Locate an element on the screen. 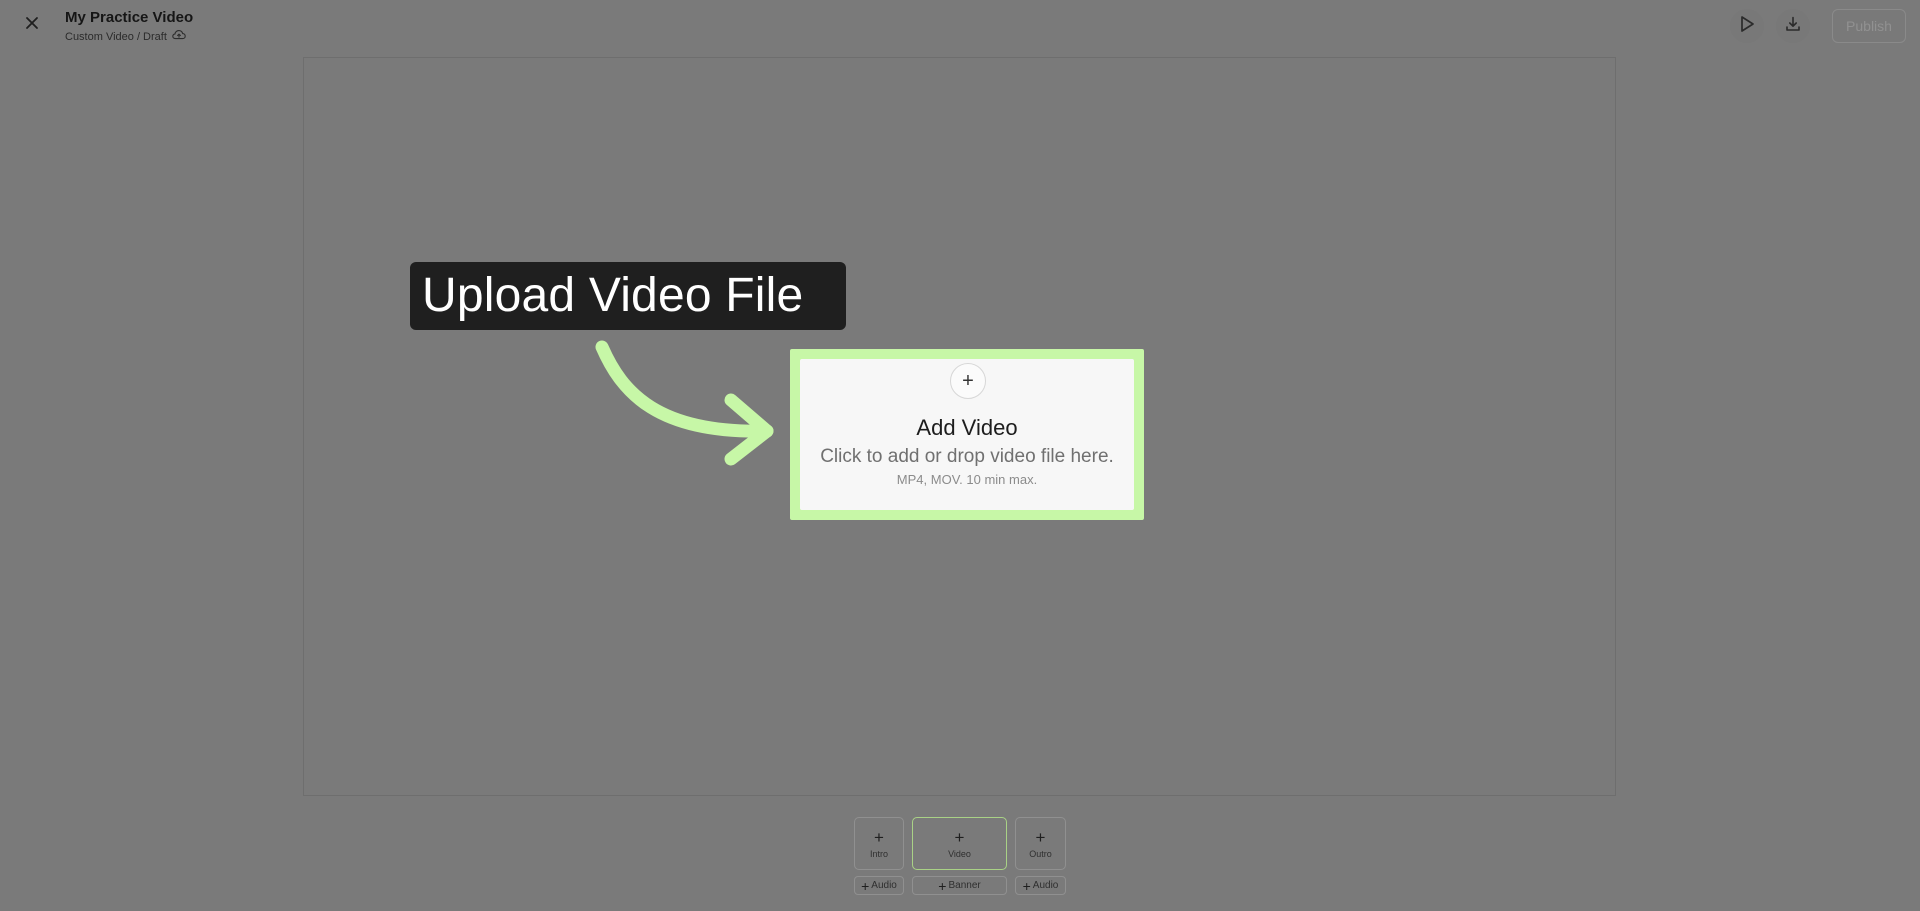 The image size is (1920, 911). play-icon is located at coordinates (1747, 26).